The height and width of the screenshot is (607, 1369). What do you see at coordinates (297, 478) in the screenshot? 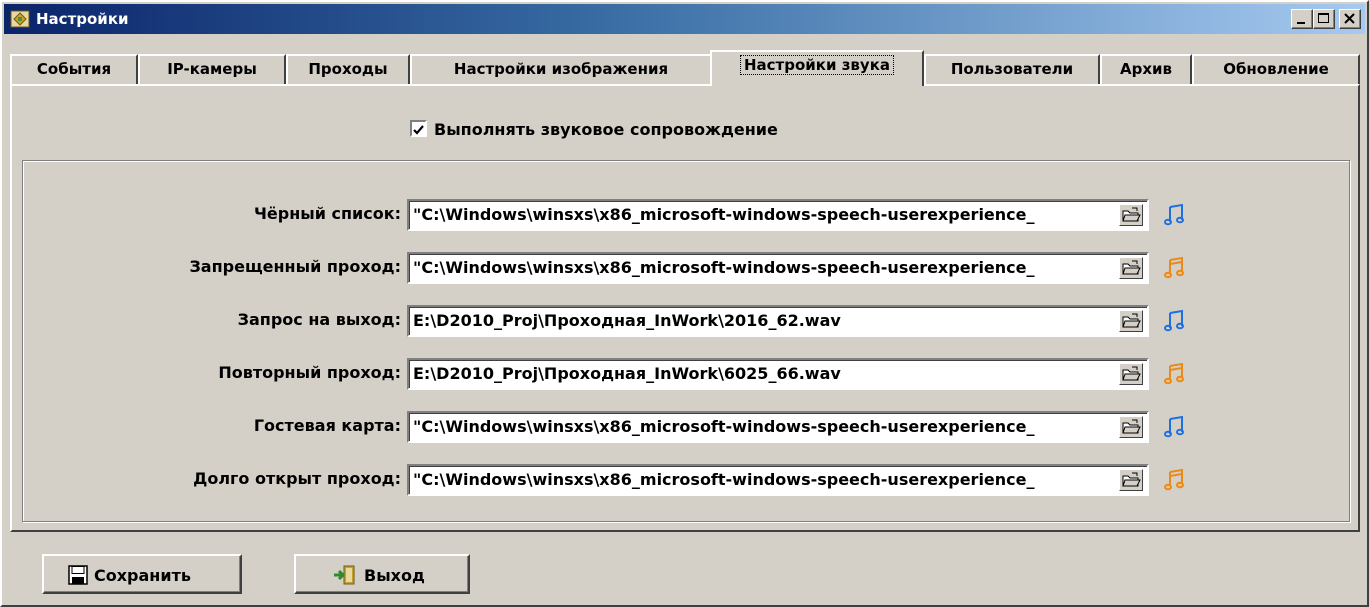
I see `sound-row-label: Долго открыт проход:` at bounding box center [297, 478].